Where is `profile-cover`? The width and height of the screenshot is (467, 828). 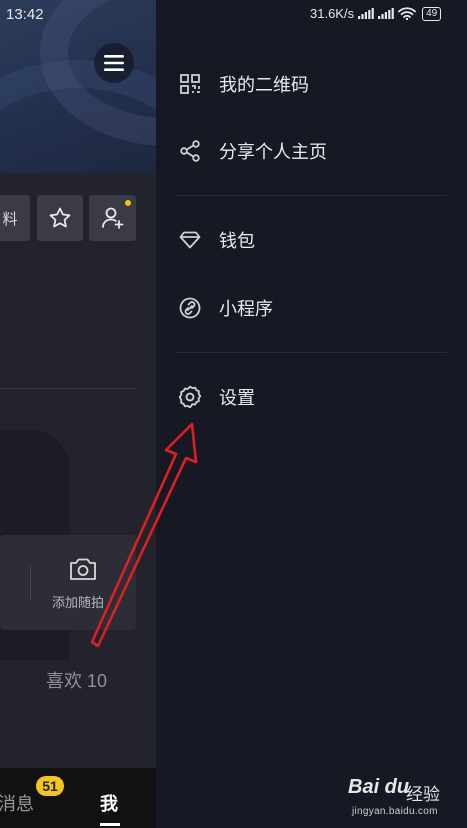 profile-cover is located at coordinates (78, 86).